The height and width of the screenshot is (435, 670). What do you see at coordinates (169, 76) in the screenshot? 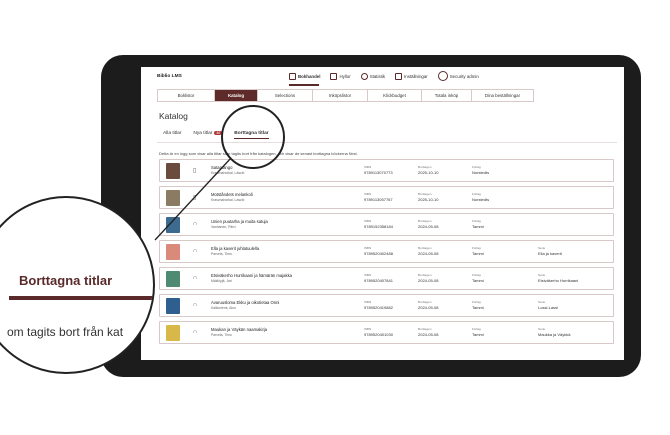
I see `brand-logo: Biblio LMS` at bounding box center [169, 76].